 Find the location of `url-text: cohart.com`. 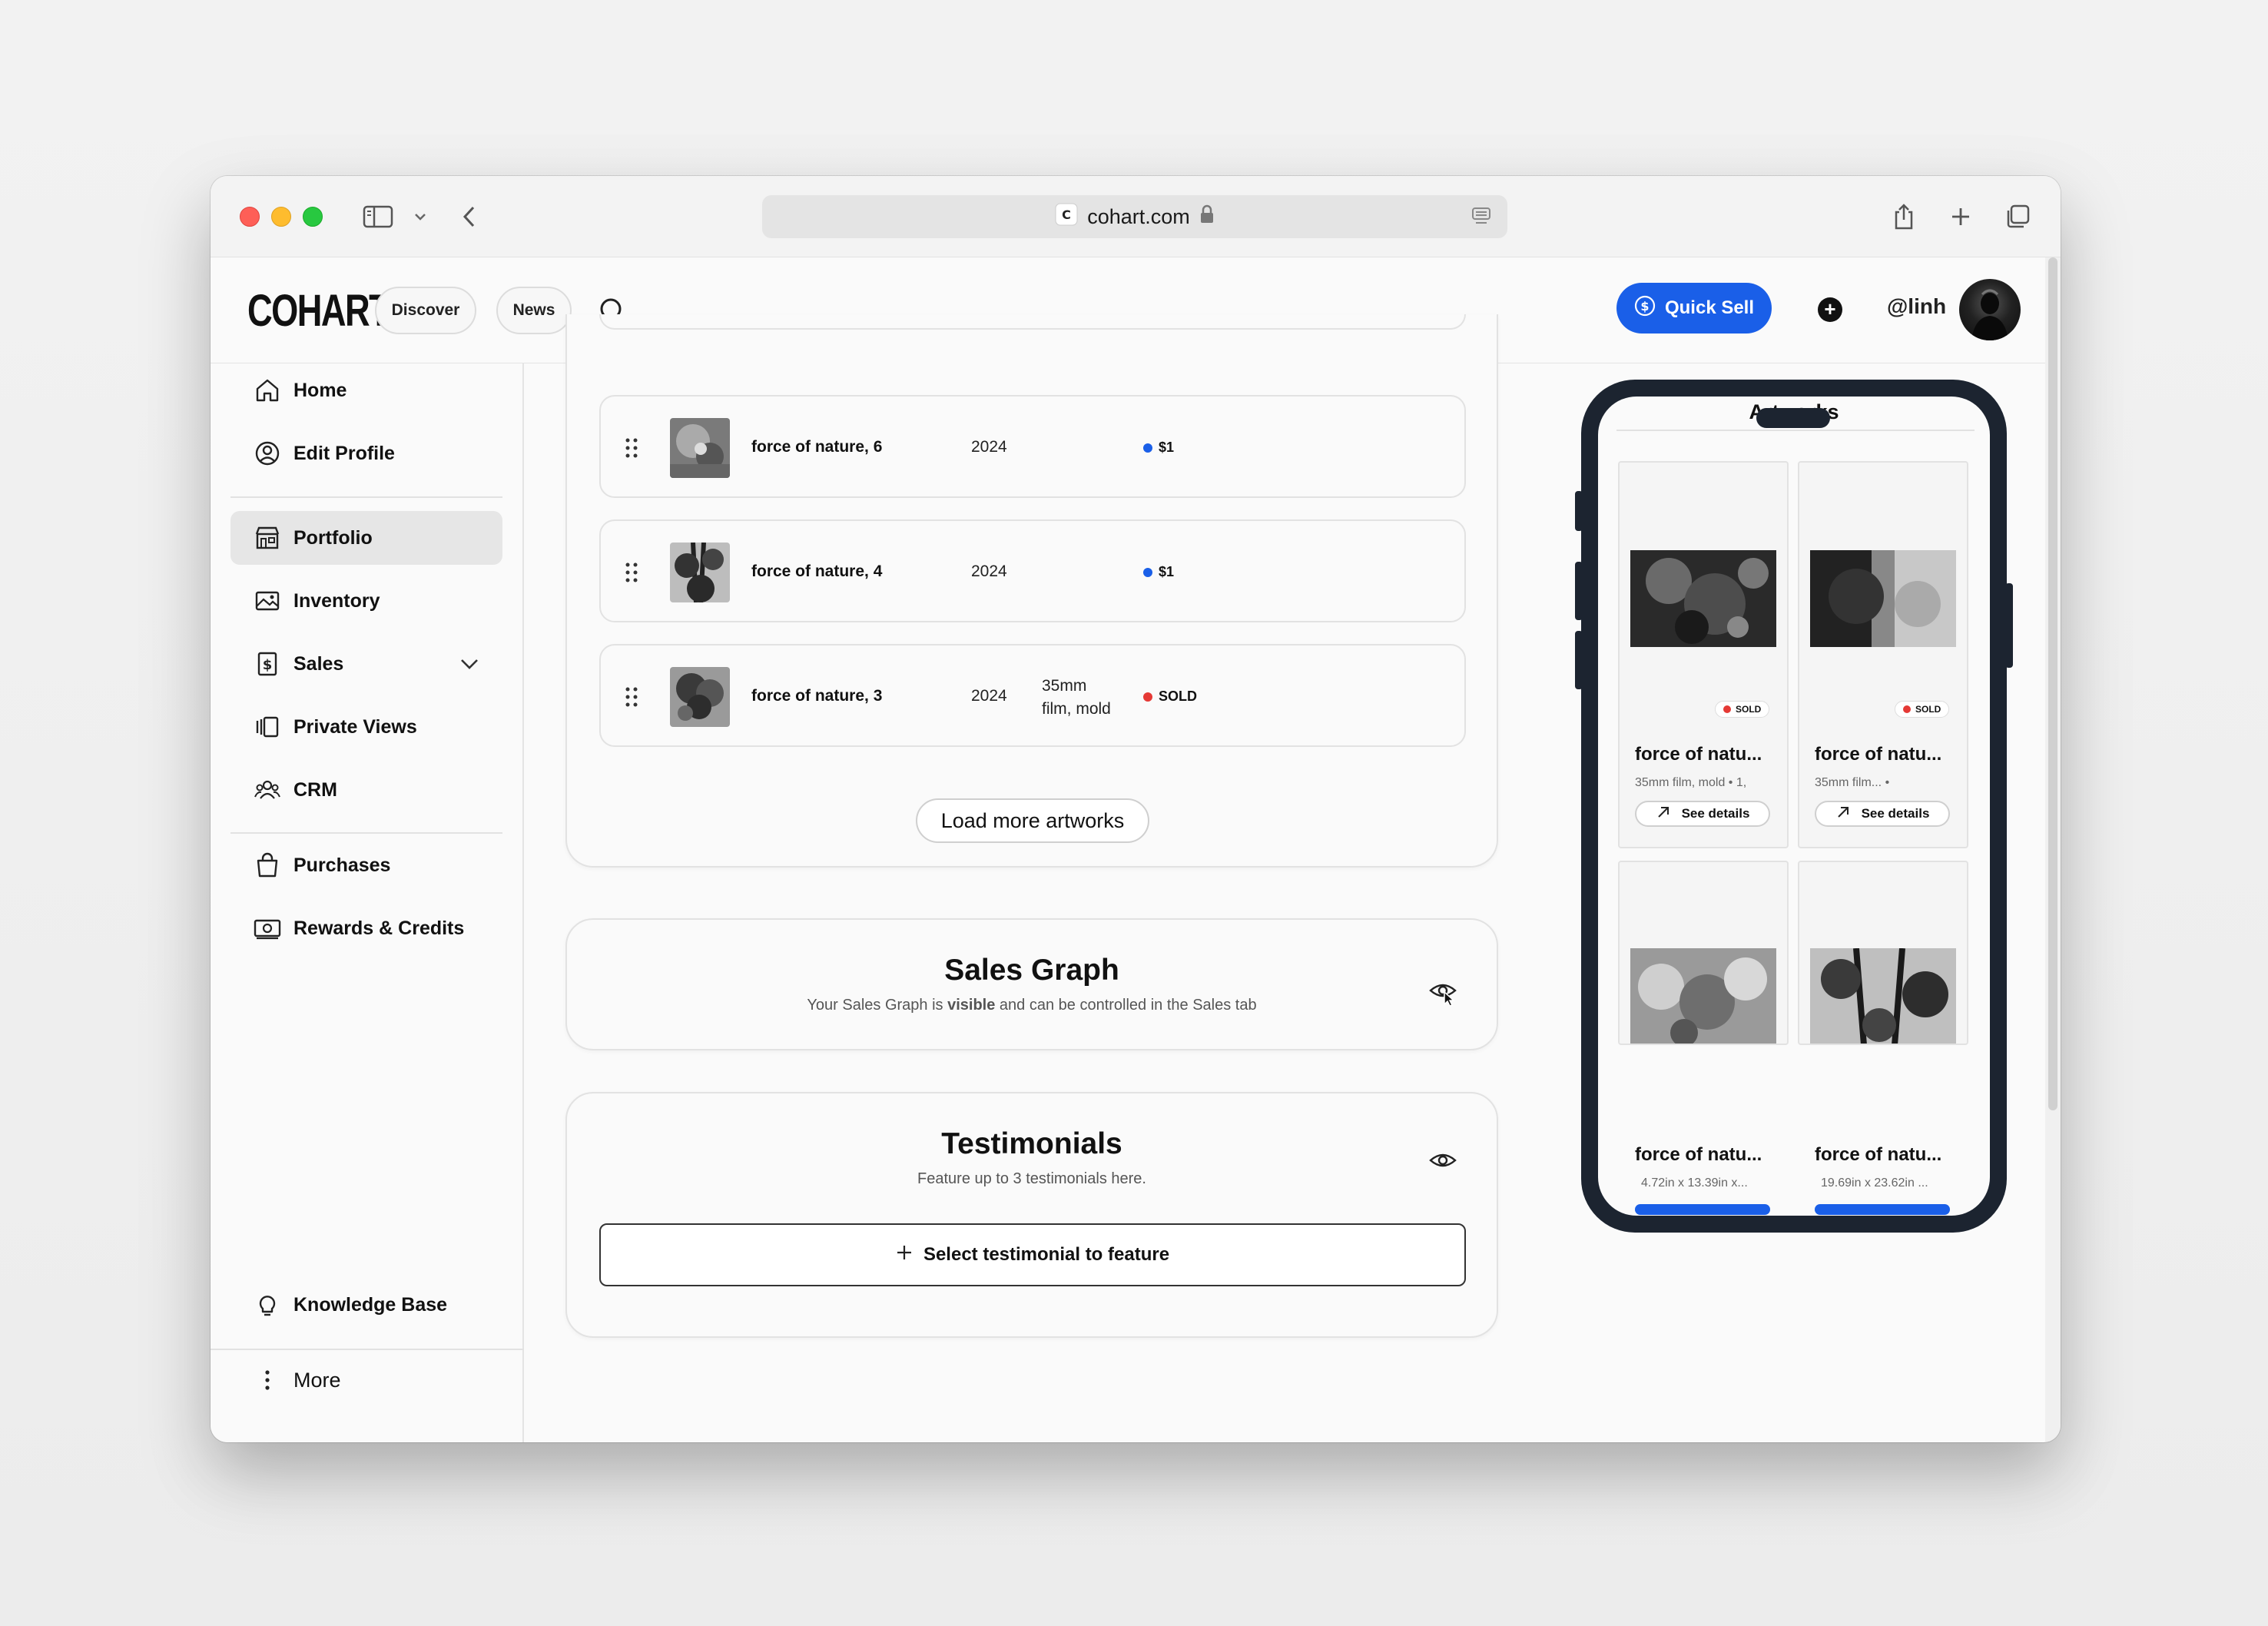

url-text: cohart.com is located at coordinates (1138, 216).